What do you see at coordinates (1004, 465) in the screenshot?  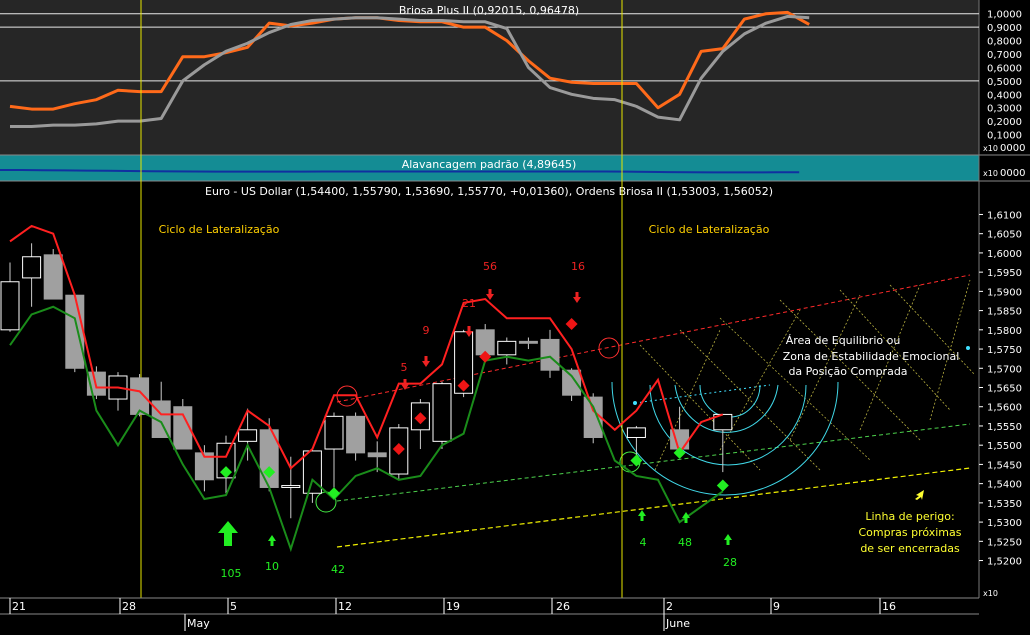 I see `y-tick-label: 1,5450` at bounding box center [1004, 465].